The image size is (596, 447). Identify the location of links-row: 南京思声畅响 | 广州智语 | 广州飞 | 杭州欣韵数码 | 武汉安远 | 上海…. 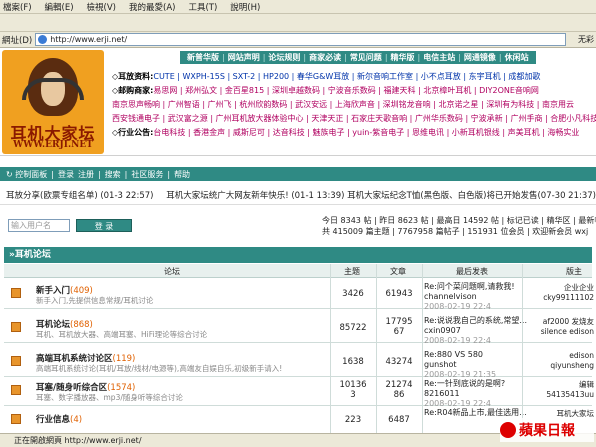
(343, 104).